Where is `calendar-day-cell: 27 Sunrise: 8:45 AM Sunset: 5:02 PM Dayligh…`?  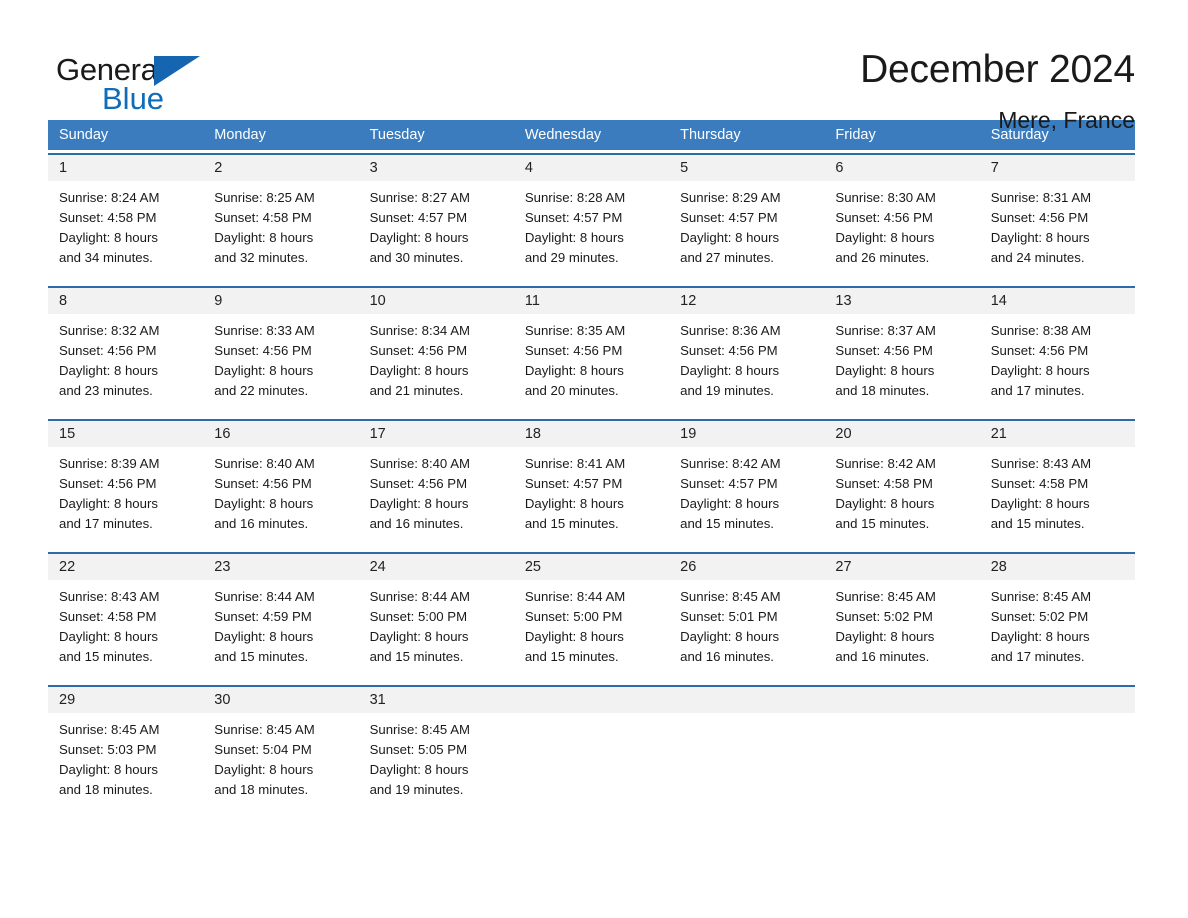 calendar-day-cell: 27 Sunrise: 8:45 AM Sunset: 5:02 PM Dayligh… is located at coordinates (902, 614).